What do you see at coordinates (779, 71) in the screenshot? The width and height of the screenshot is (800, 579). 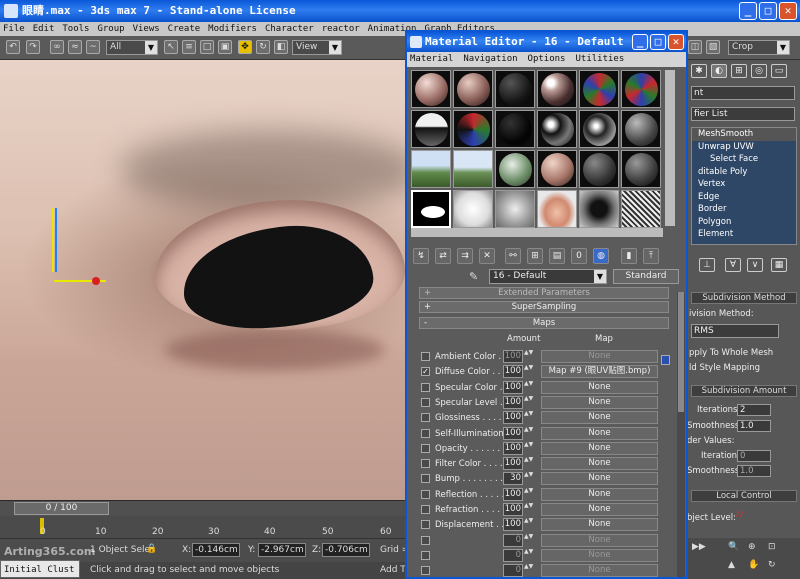 I see `display-tab-icon: ▭` at bounding box center [779, 71].